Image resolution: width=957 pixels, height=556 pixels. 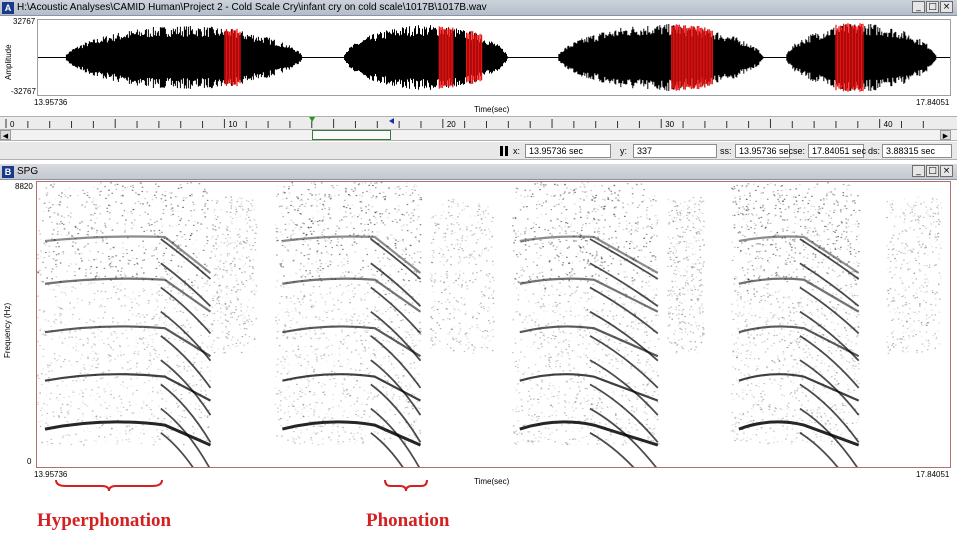 I want to click on window-b-controls: _ □ ×, so click(x=932, y=171).